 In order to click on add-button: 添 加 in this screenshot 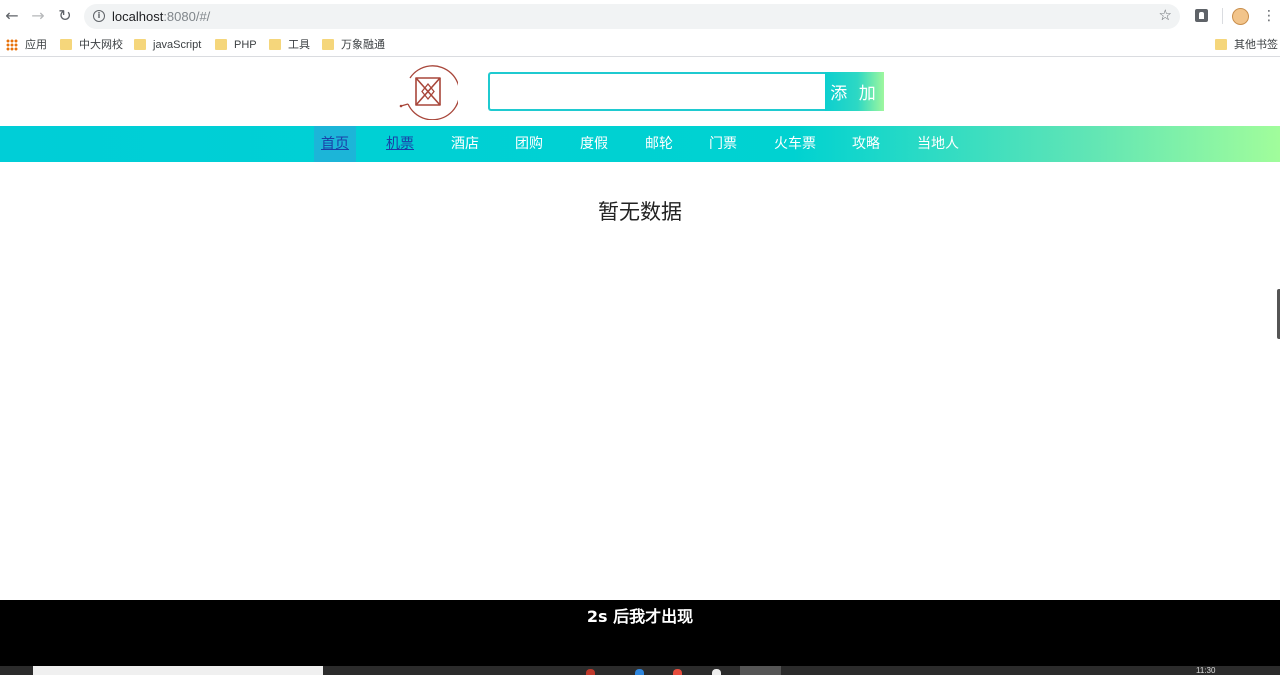, I will do `click(854, 91)`.